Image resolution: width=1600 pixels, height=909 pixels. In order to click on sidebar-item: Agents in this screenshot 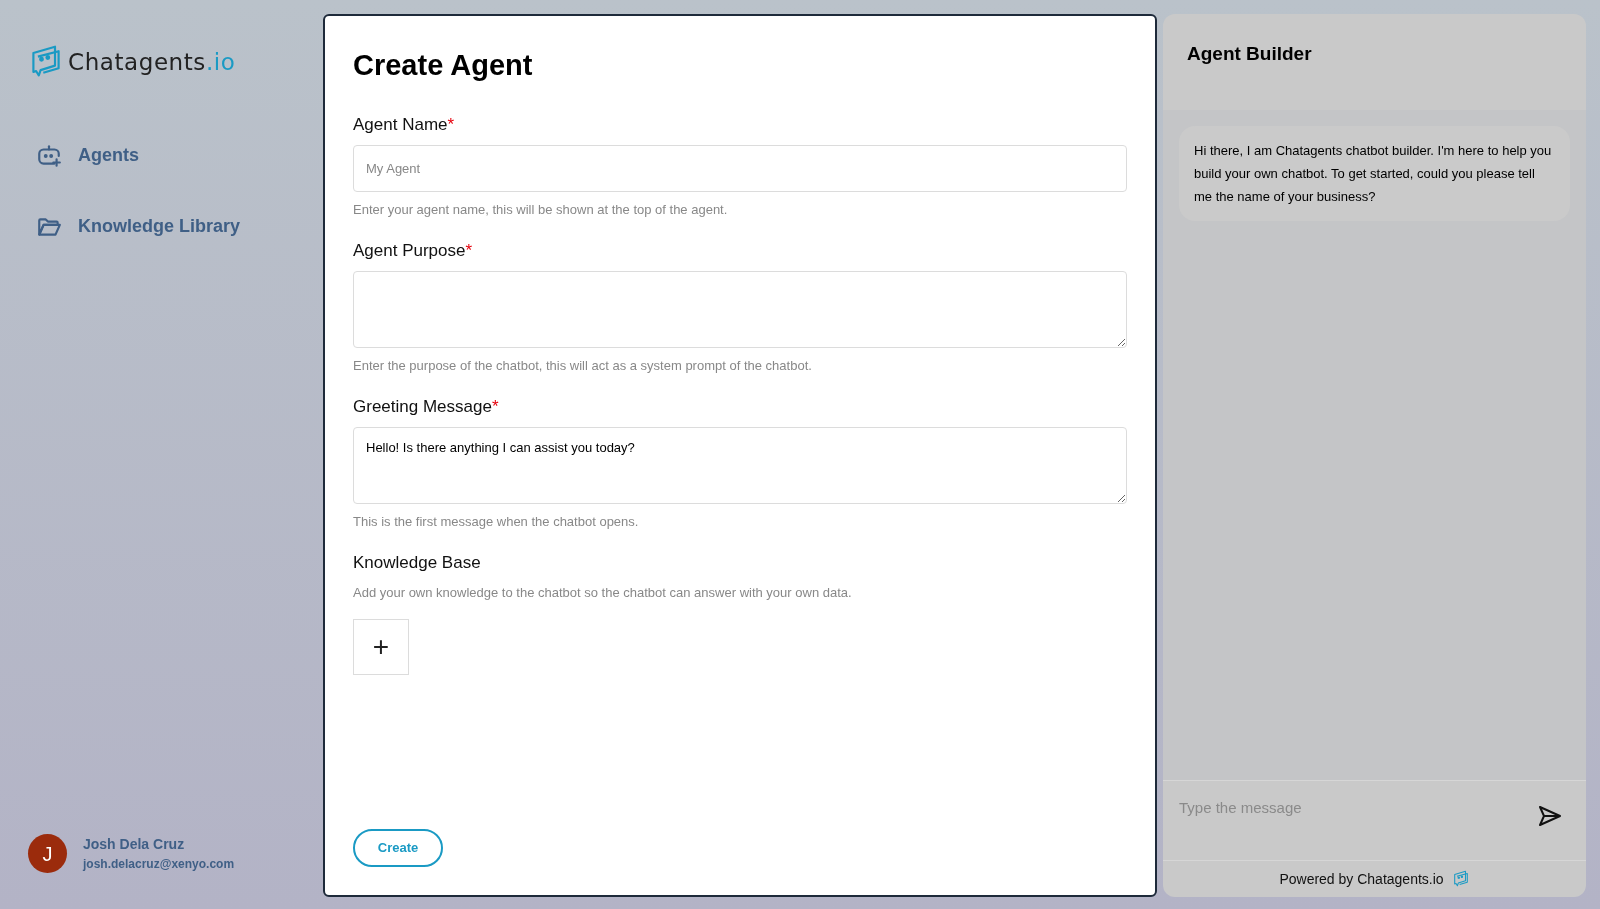, I will do `click(165, 155)`.